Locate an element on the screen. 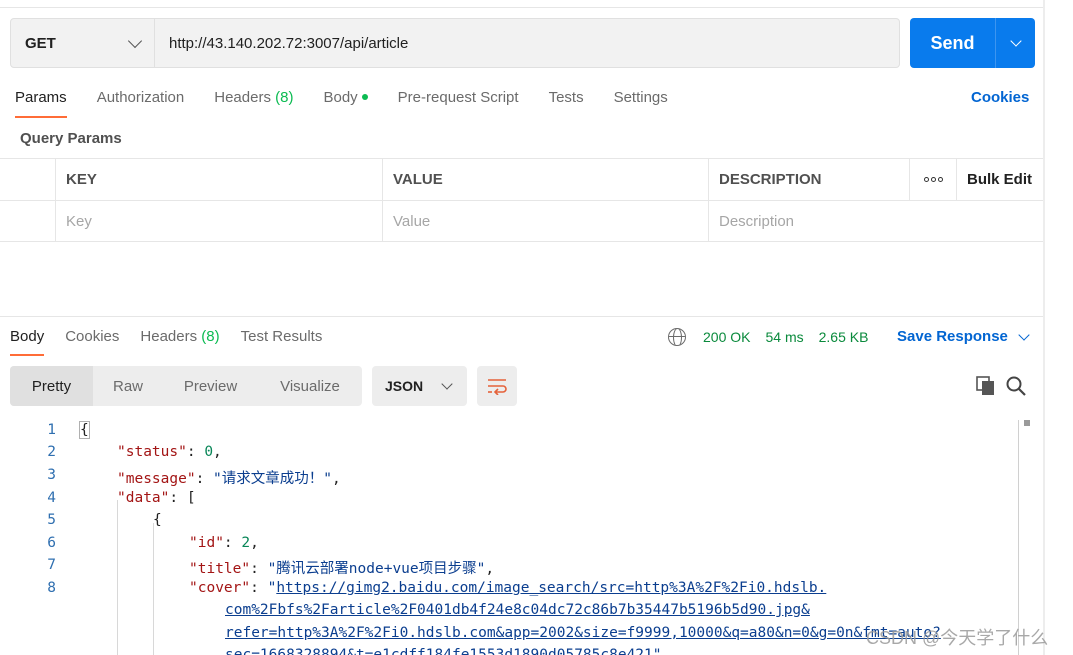  send-button: Send is located at coordinates (952, 43).